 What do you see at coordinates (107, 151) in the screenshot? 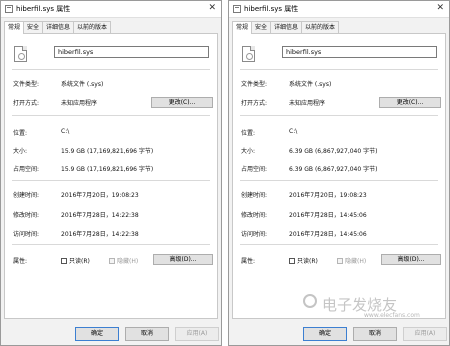
I see `size-value: 15.9 GB (17,169,821,696 字节)` at bounding box center [107, 151].